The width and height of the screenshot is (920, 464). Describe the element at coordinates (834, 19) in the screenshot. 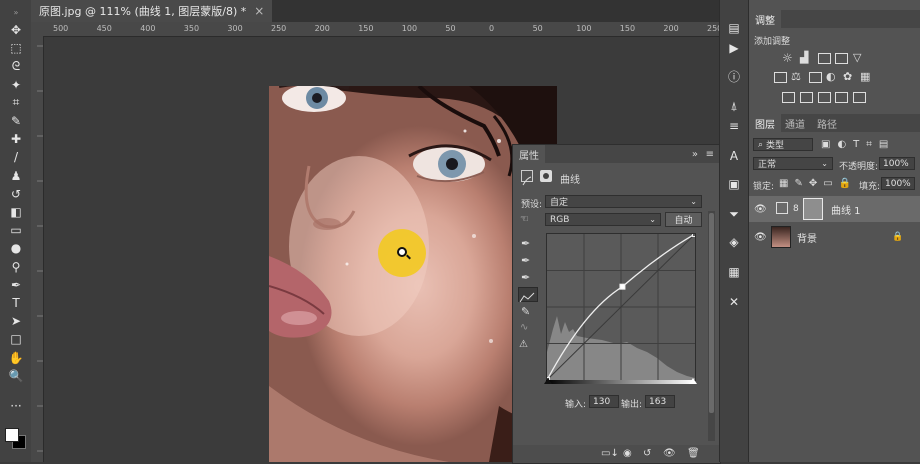

I see `adjustments-tabbar: 调整` at that location.